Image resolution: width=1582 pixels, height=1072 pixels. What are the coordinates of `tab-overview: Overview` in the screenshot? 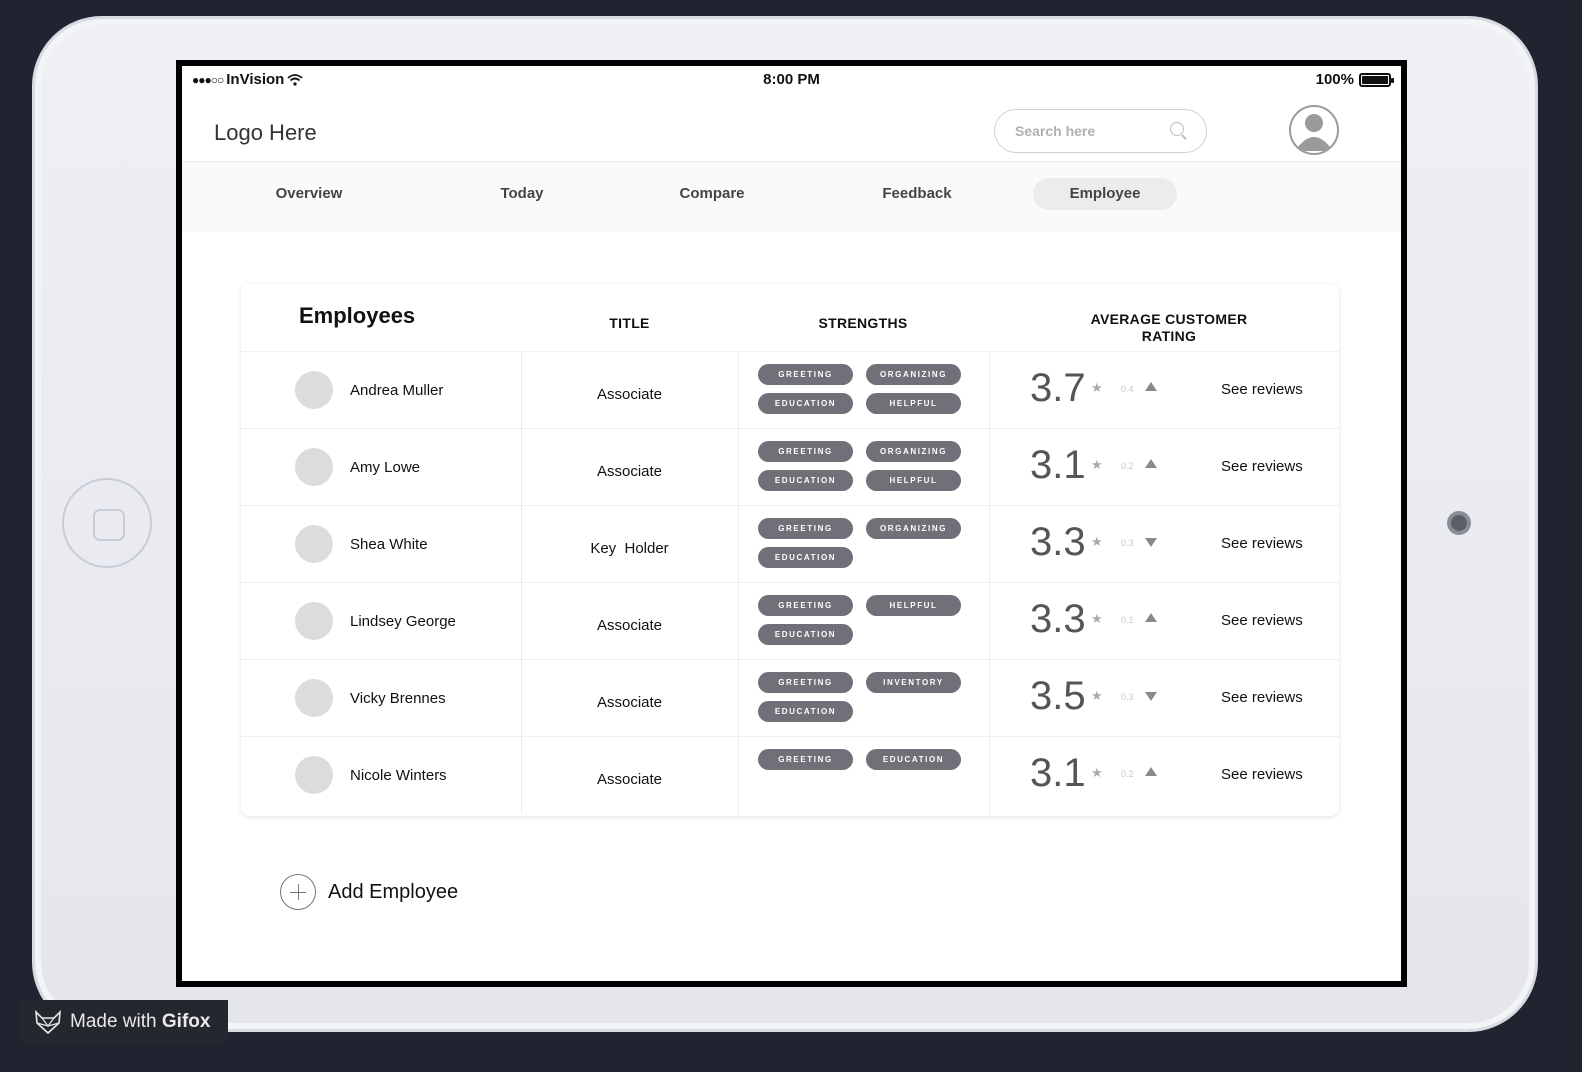 It's located at (309, 194).